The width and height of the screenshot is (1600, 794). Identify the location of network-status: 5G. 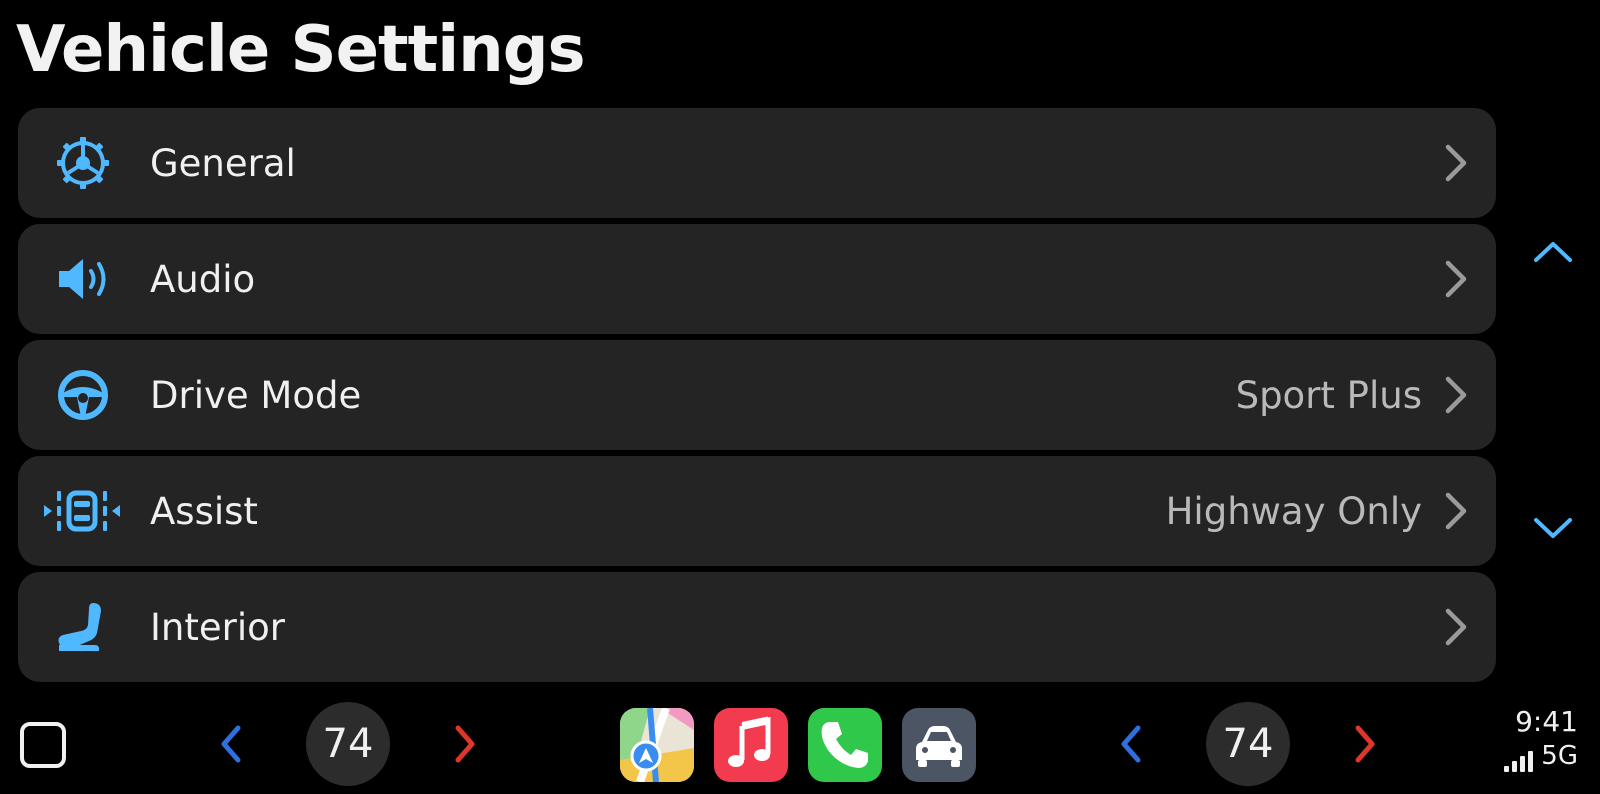
(1541, 756).